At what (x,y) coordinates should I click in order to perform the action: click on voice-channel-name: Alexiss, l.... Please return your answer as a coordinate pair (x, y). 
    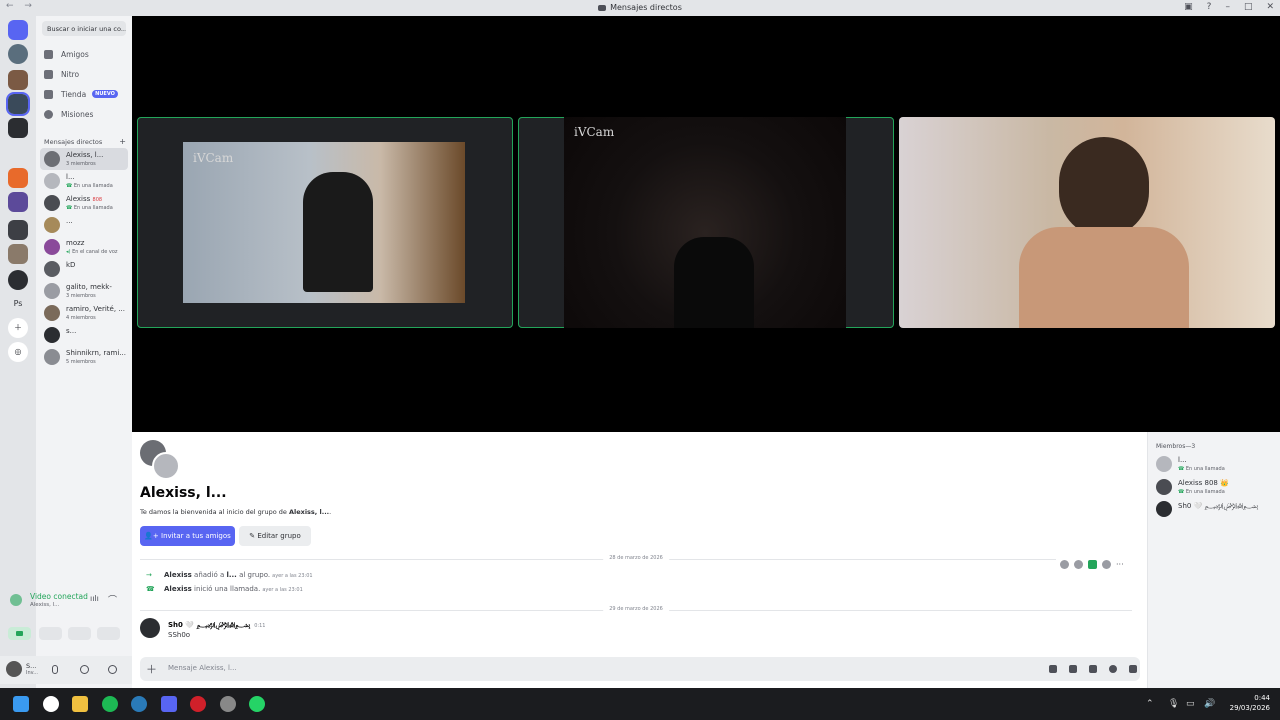
    Looking at the image, I should click on (44, 605).